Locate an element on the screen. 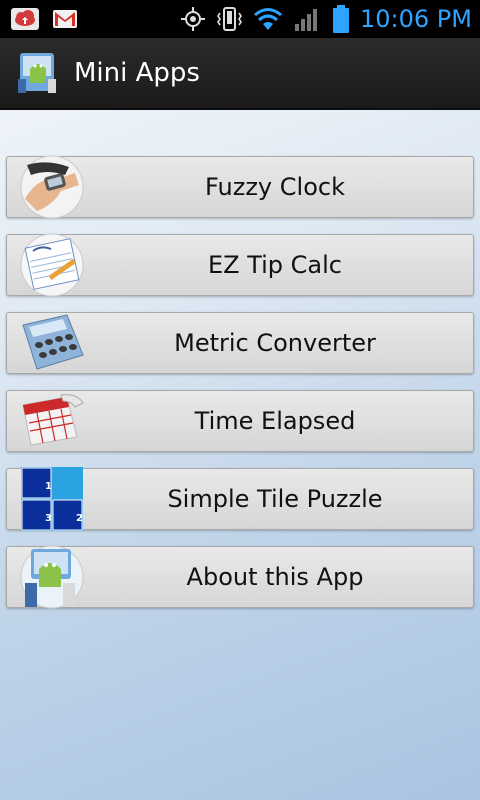  signal-icon is located at coordinates (308, 19).